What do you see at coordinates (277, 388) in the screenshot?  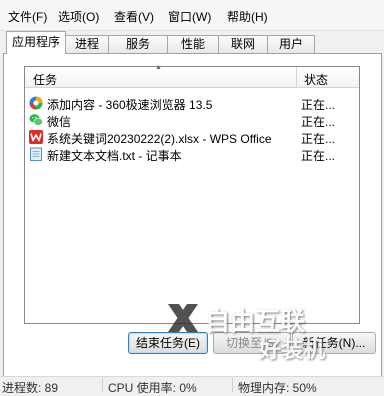 I see `physical-memory: 物理内存: 50%` at bounding box center [277, 388].